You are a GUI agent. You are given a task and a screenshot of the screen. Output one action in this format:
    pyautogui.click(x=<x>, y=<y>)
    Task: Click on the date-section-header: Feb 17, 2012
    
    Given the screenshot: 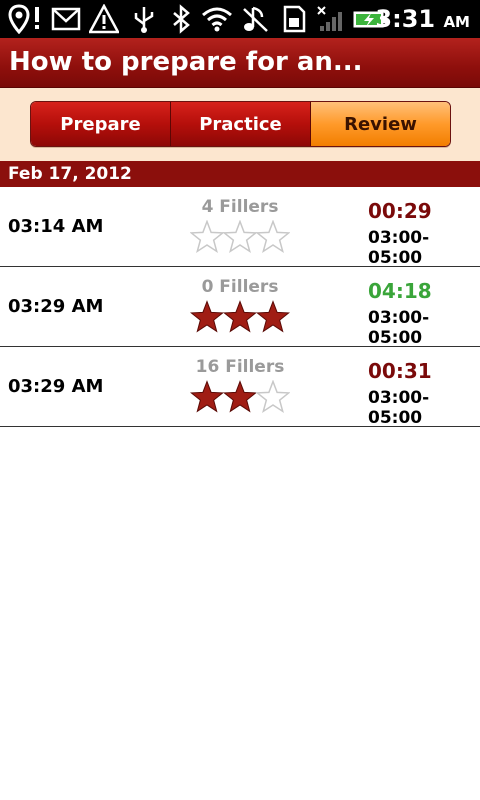 What is the action you would take?
    pyautogui.click(x=240, y=174)
    